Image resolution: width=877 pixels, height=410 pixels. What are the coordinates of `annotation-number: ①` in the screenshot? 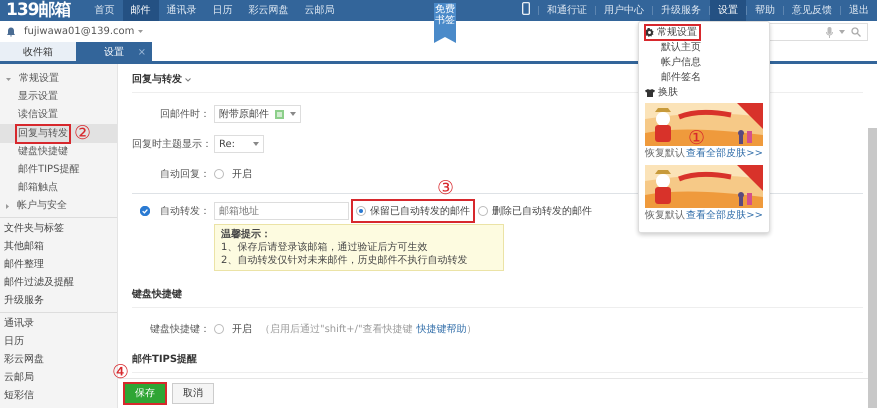 It's located at (696, 138).